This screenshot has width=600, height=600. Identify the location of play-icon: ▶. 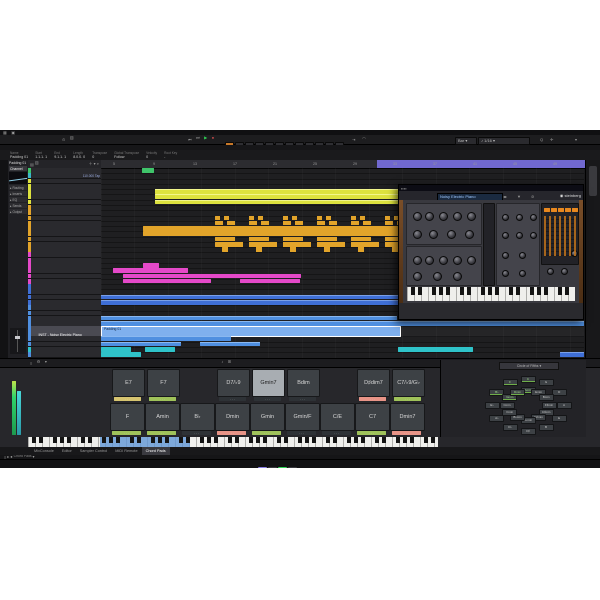
(205, 137).